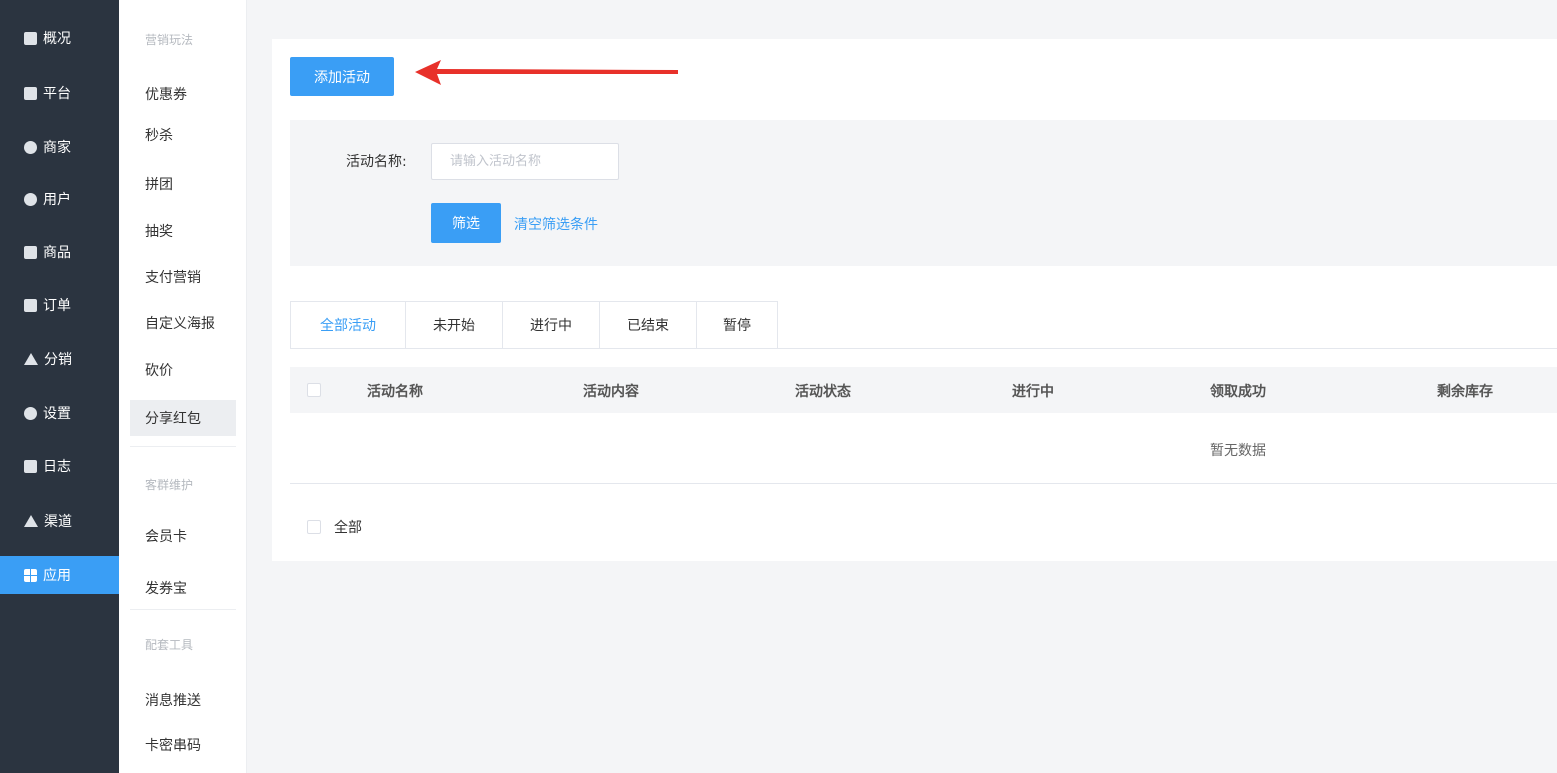 The image size is (1557, 773). Describe the element at coordinates (30, 413) in the screenshot. I see `gear-icon` at that location.